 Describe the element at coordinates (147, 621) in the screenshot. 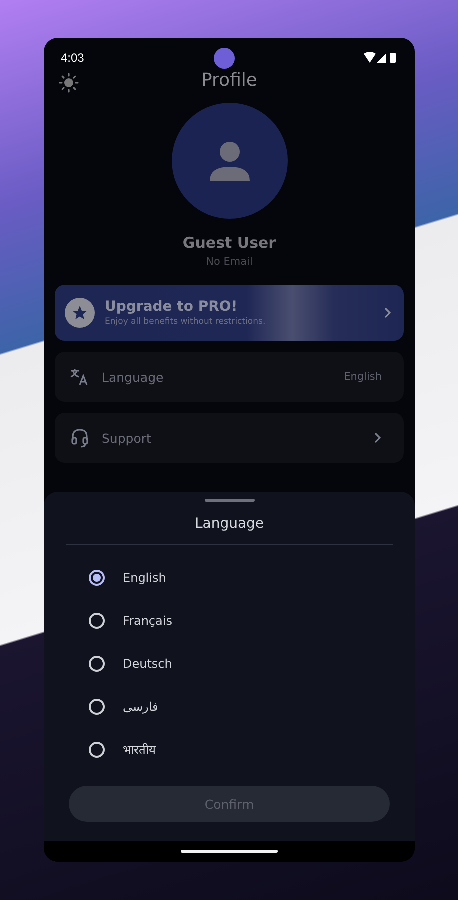

I see `option-label: Français` at that location.